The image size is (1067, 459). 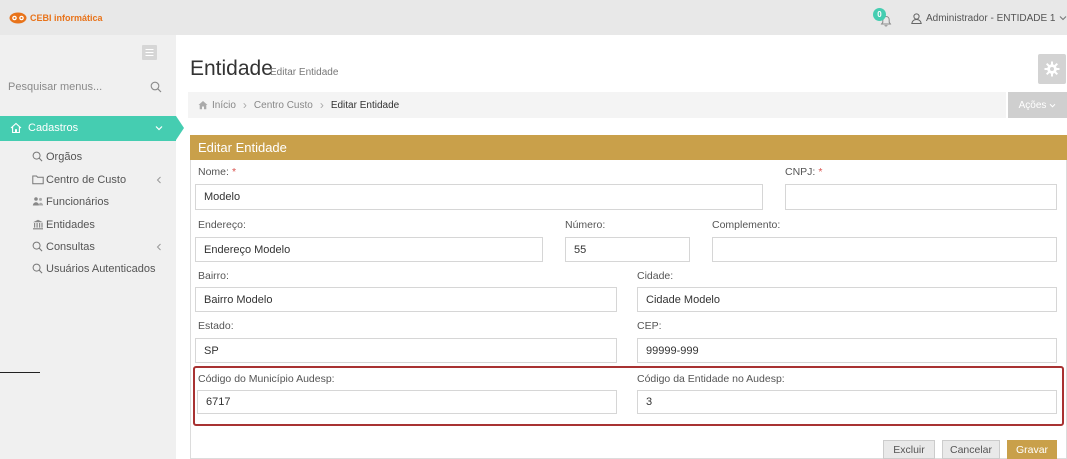 I want to click on panel-title: Editar Entidade, so click(x=242, y=147).